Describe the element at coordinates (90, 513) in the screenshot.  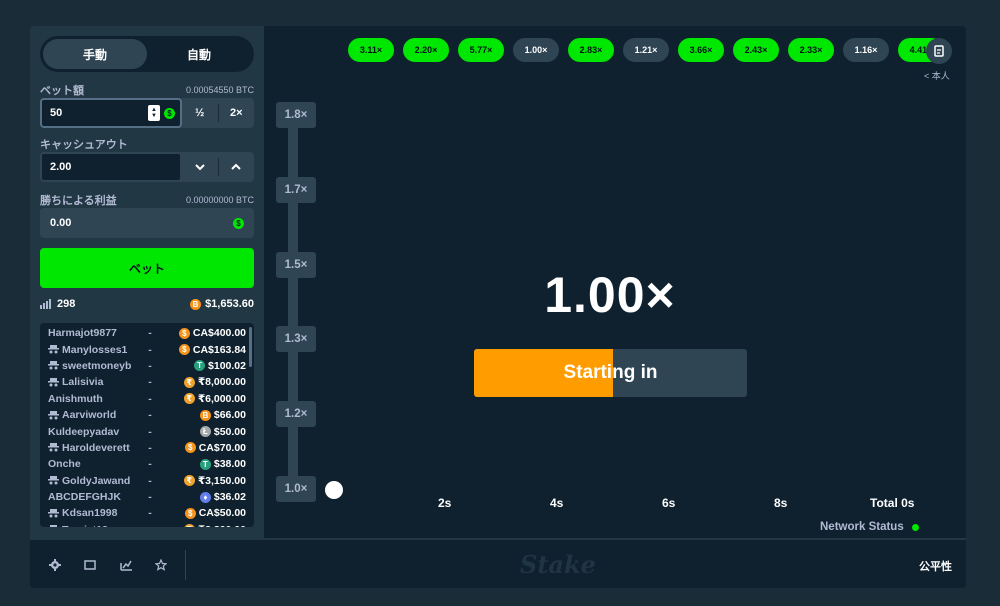
I see `player-name: Kdsan1998` at that location.